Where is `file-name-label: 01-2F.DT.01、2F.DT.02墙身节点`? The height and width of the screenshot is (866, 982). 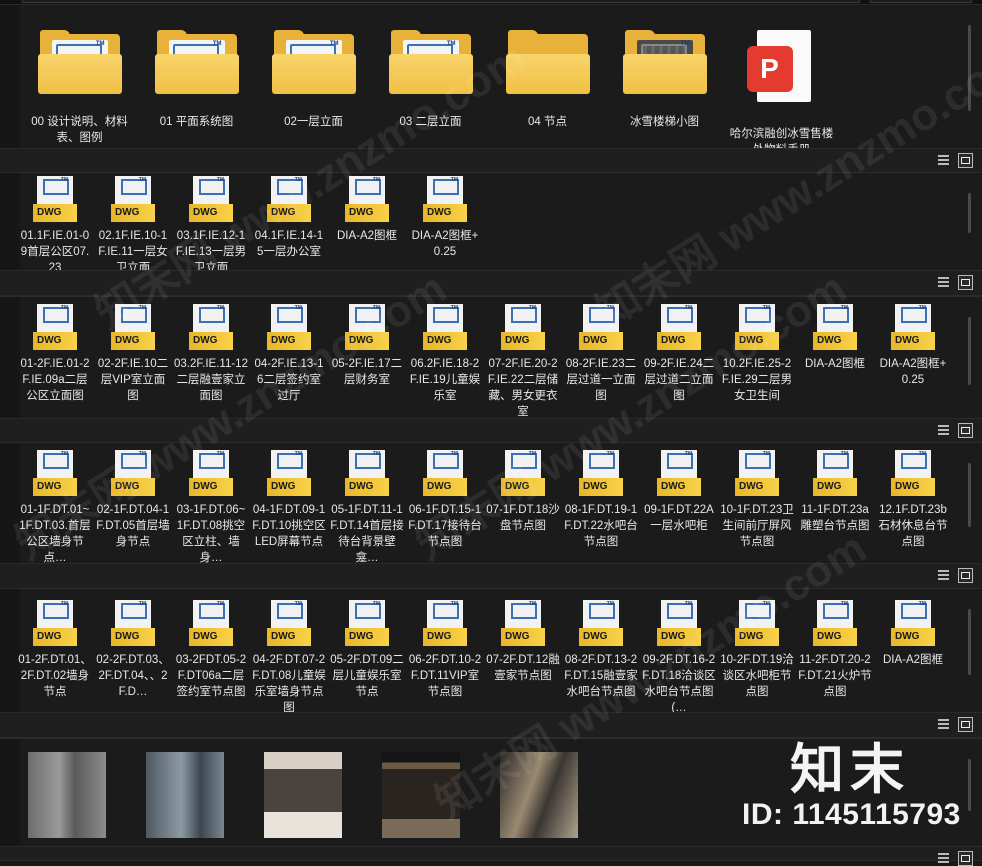 file-name-label: 01-2F.DT.01、2F.DT.02墙身节点 is located at coordinates (55, 676).